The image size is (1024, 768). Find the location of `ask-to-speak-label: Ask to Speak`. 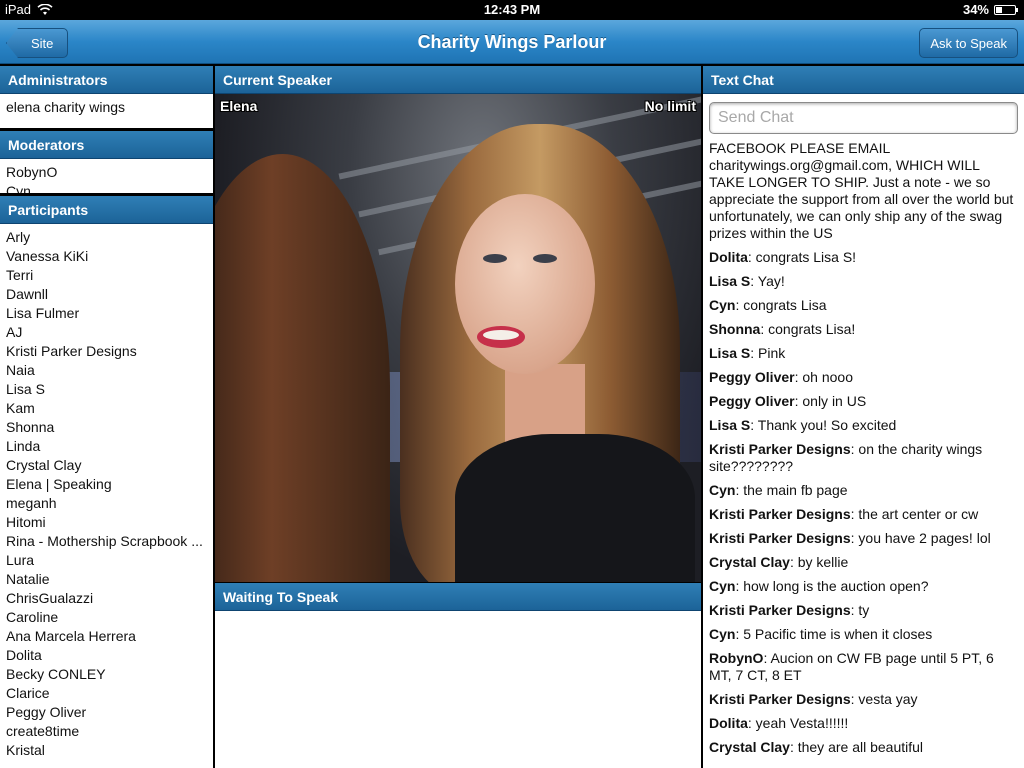

ask-to-speak-label: Ask to Speak is located at coordinates (968, 43).